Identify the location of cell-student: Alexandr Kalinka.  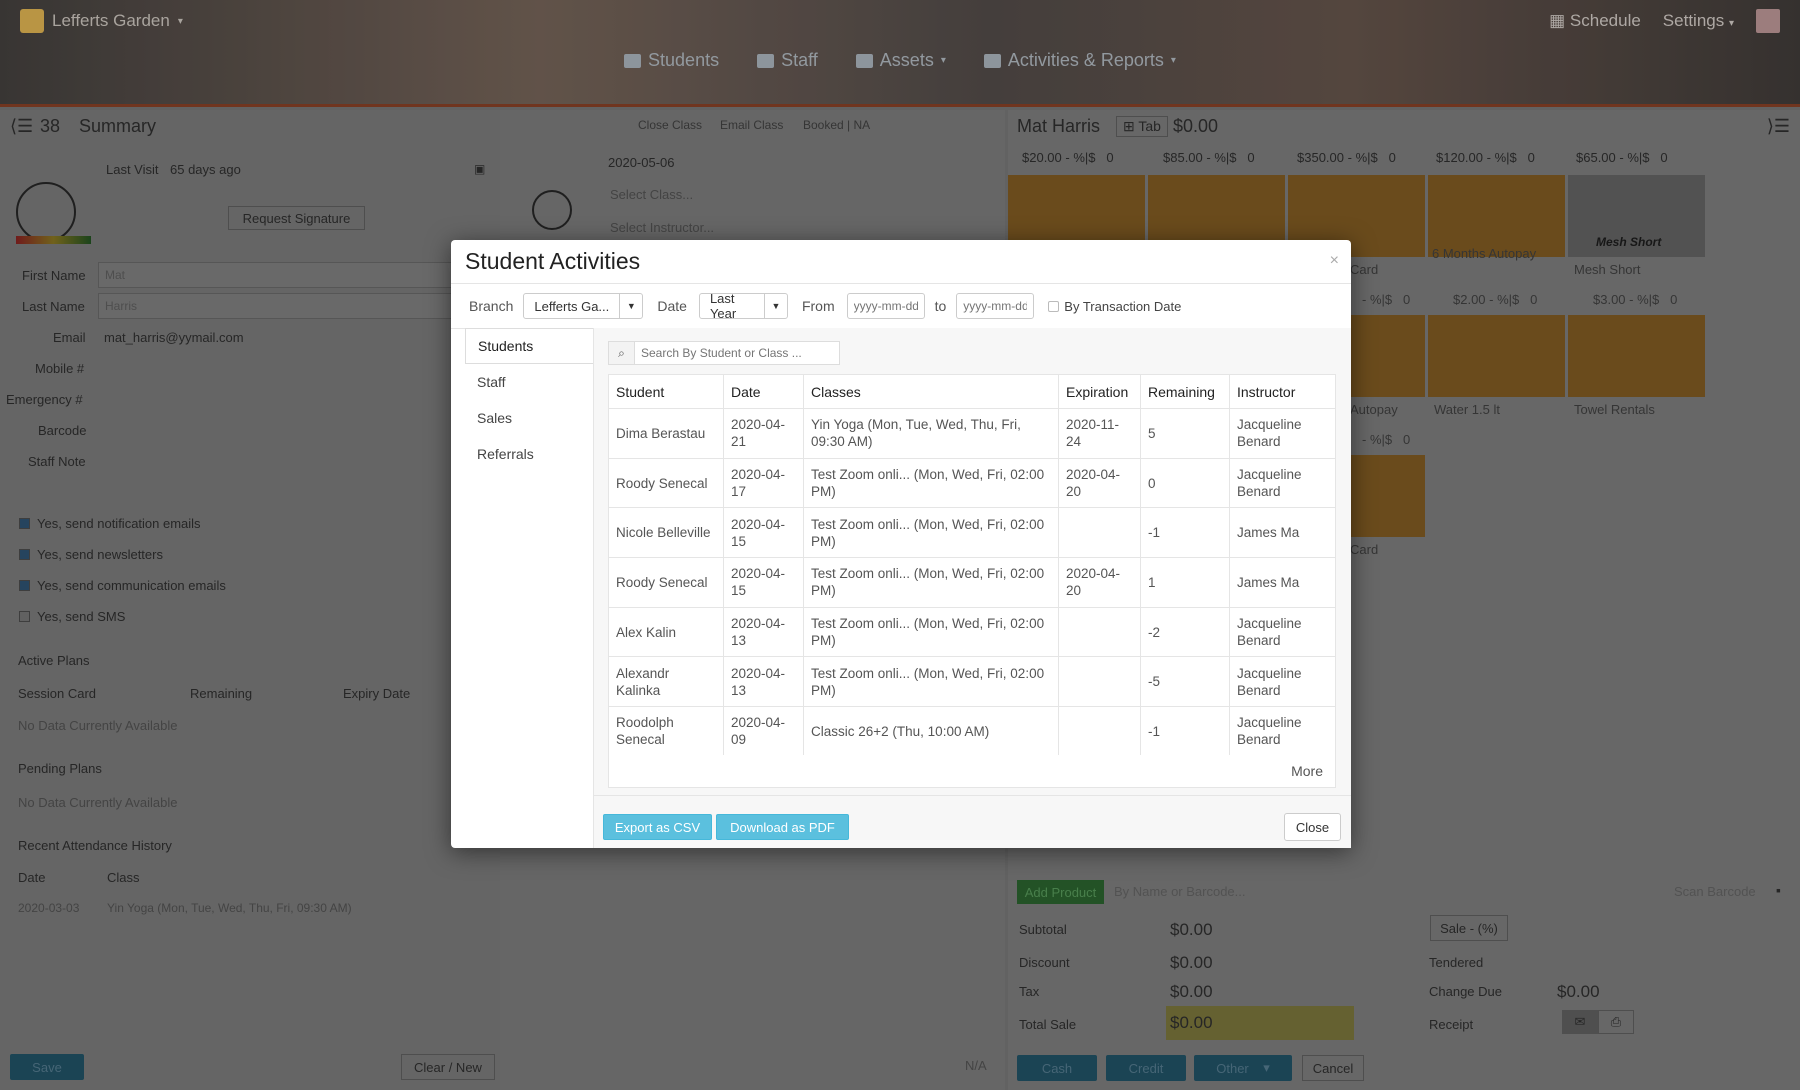
(666, 682).